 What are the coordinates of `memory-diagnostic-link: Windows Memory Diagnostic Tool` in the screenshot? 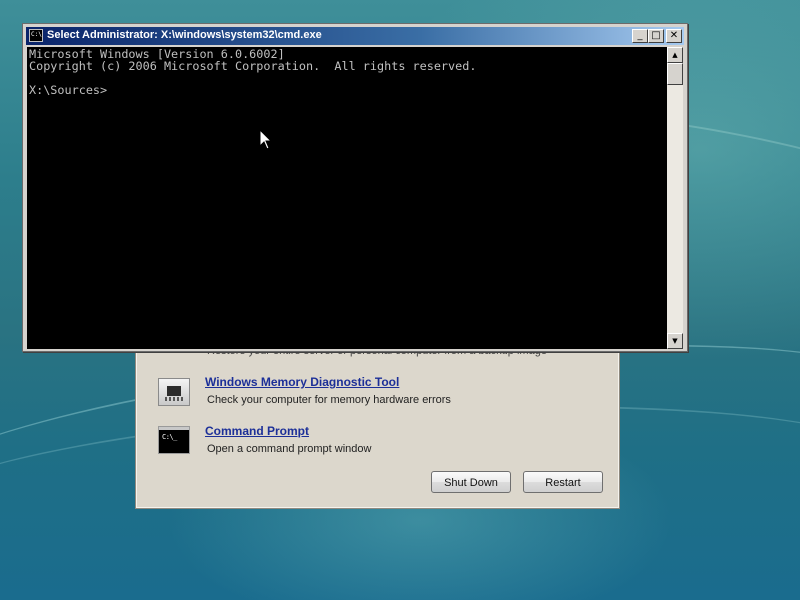 It's located at (302, 382).